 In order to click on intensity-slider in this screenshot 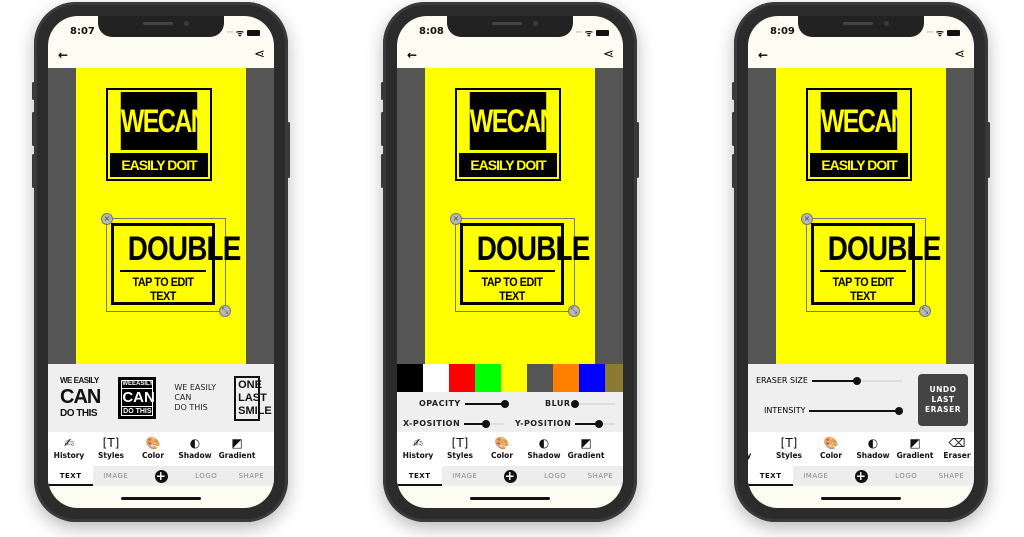, I will do `click(856, 410)`.